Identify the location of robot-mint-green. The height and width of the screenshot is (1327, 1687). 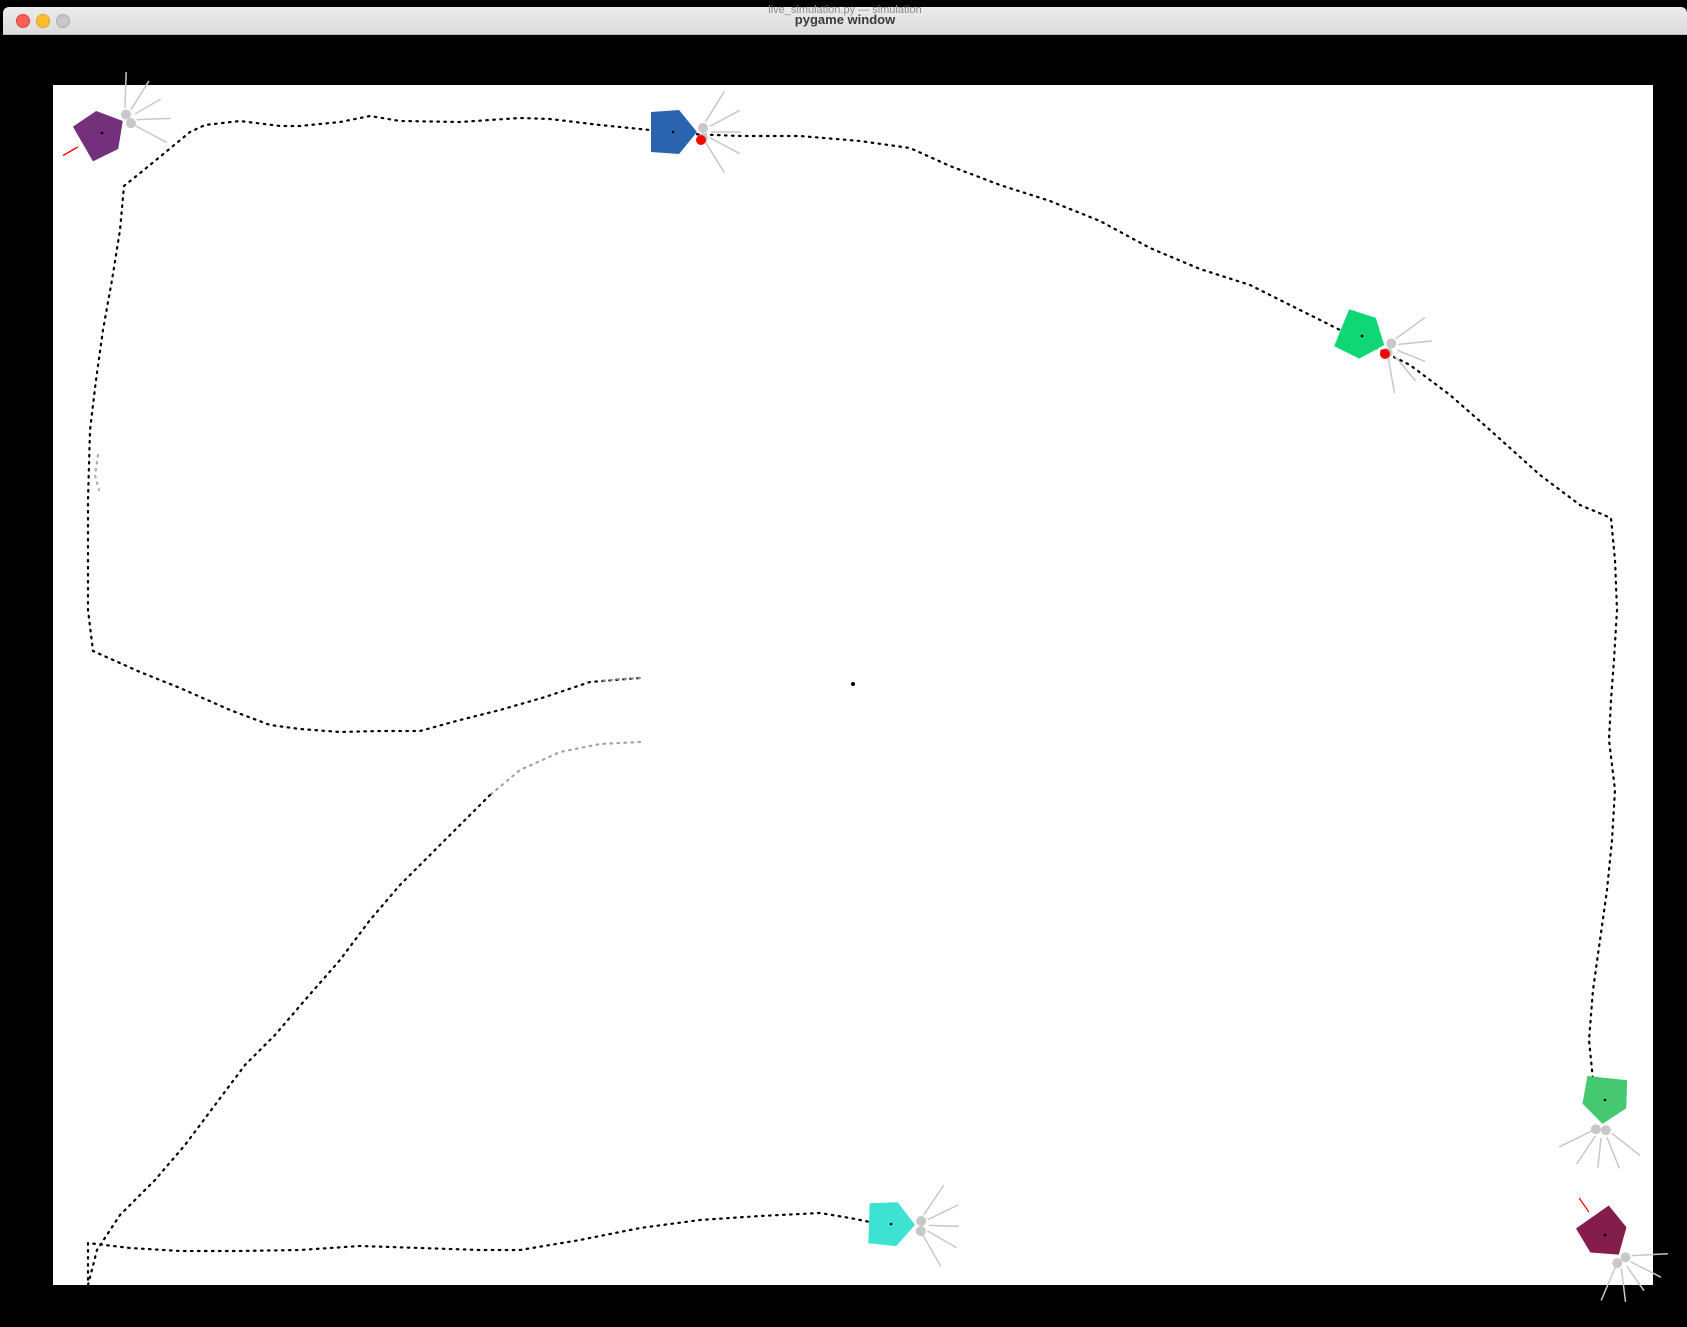
(1599, 1122).